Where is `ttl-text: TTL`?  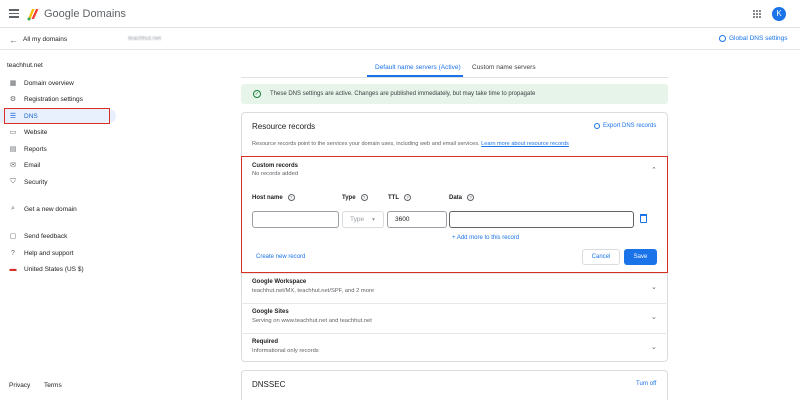 ttl-text: TTL is located at coordinates (393, 197).